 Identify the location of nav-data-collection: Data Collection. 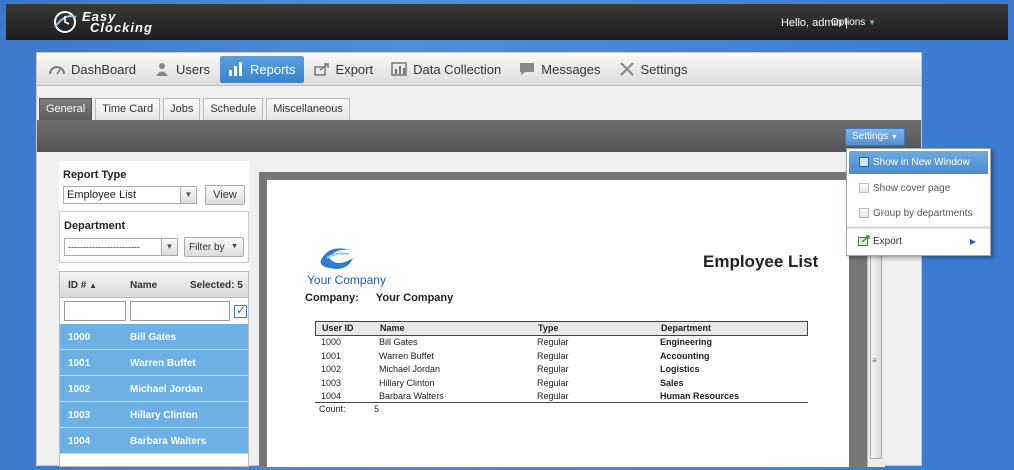
(446, 69).